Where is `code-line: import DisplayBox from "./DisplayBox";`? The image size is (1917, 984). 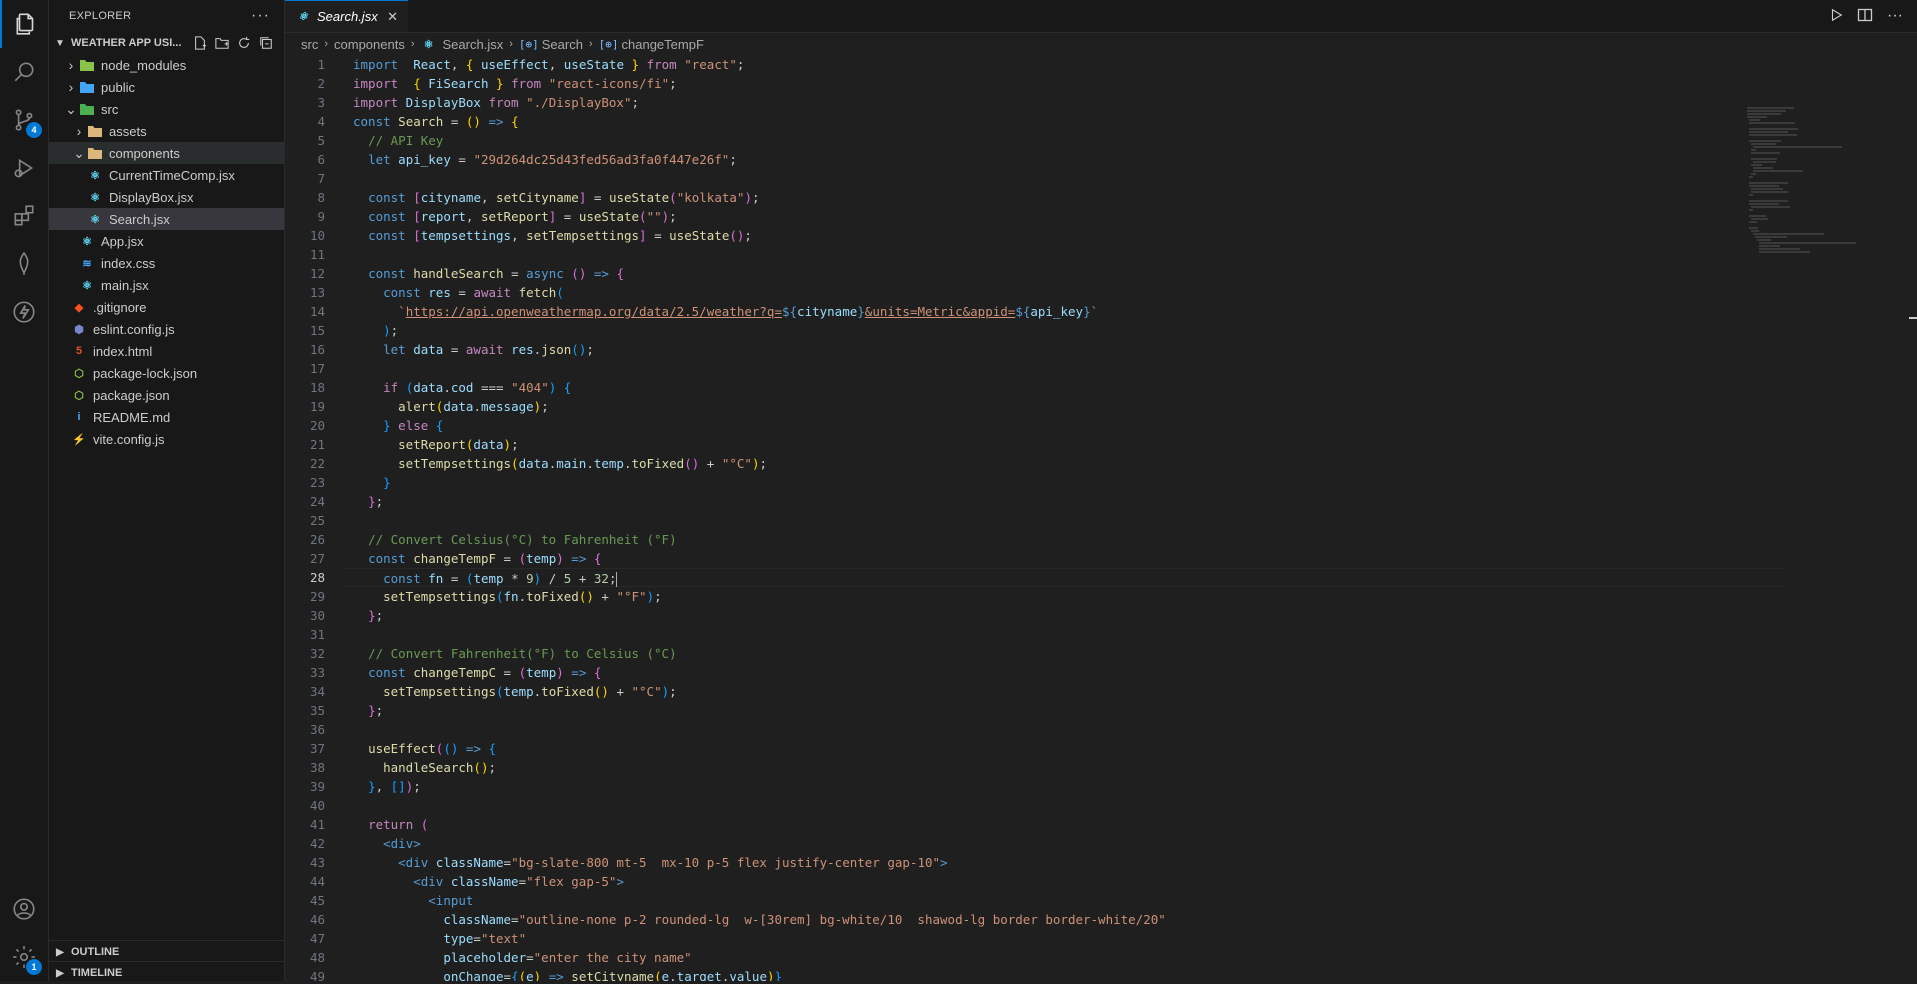
code-line: import DisplayBox from "./DisplayBox"; is located at coordinates (1135, 102).